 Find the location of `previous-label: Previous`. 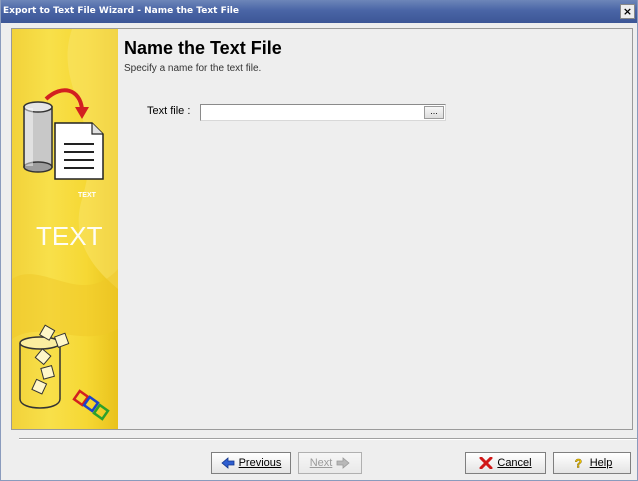

previous-label: Previous is located at coordinates (260, 463).